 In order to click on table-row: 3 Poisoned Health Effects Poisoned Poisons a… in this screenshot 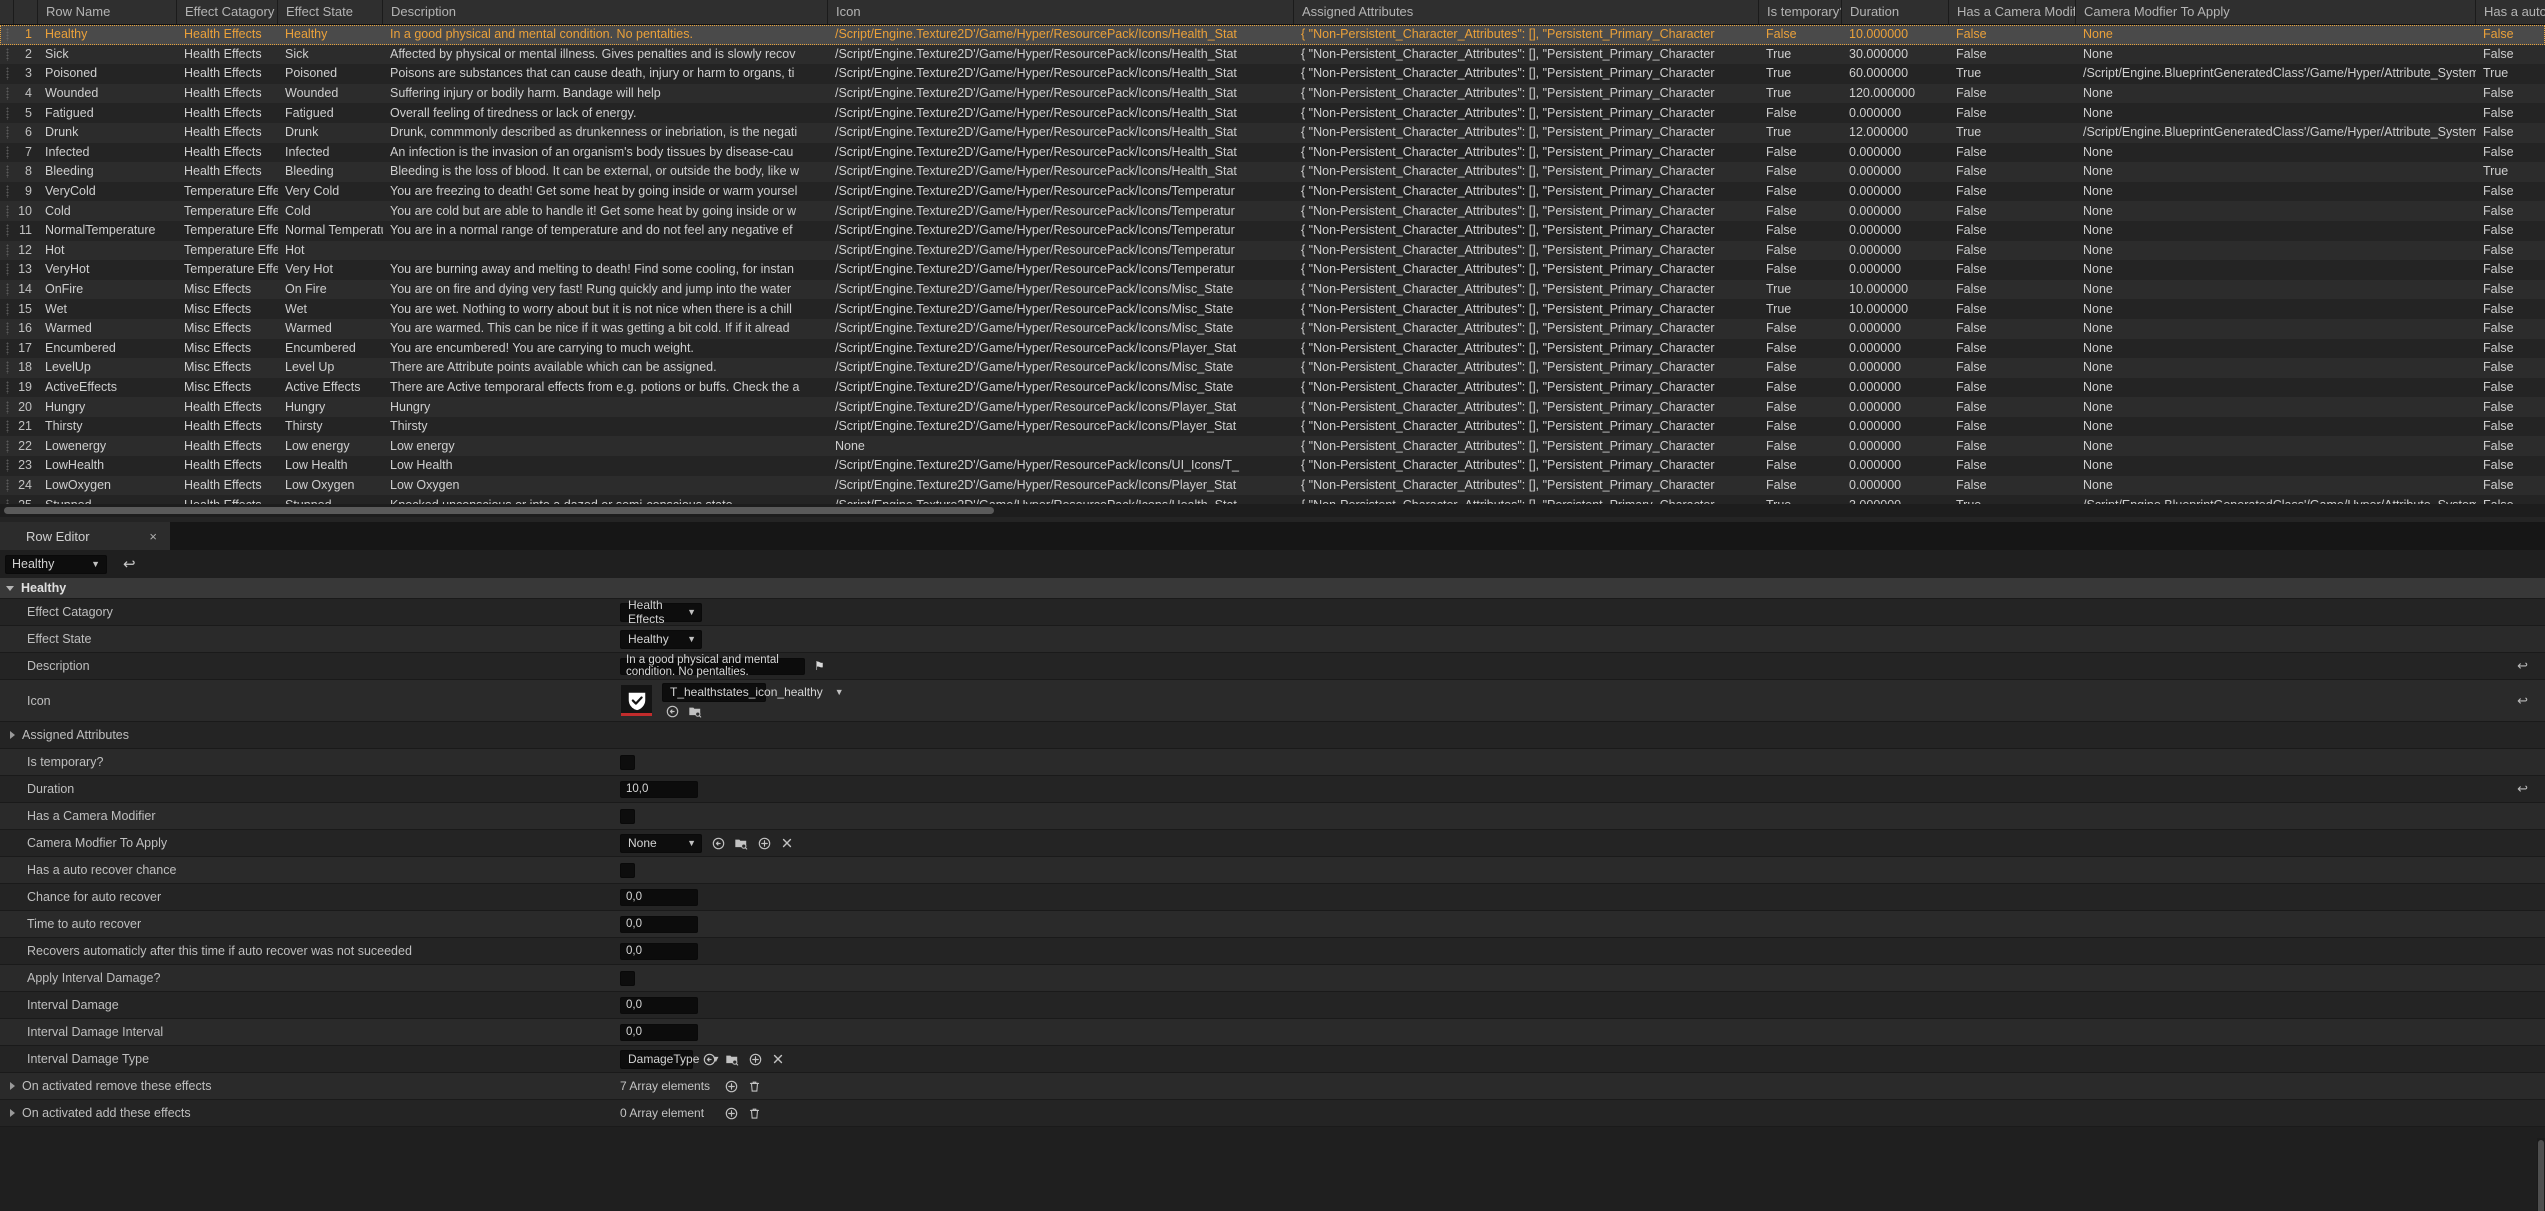, I will do `click(1272, 74)`.